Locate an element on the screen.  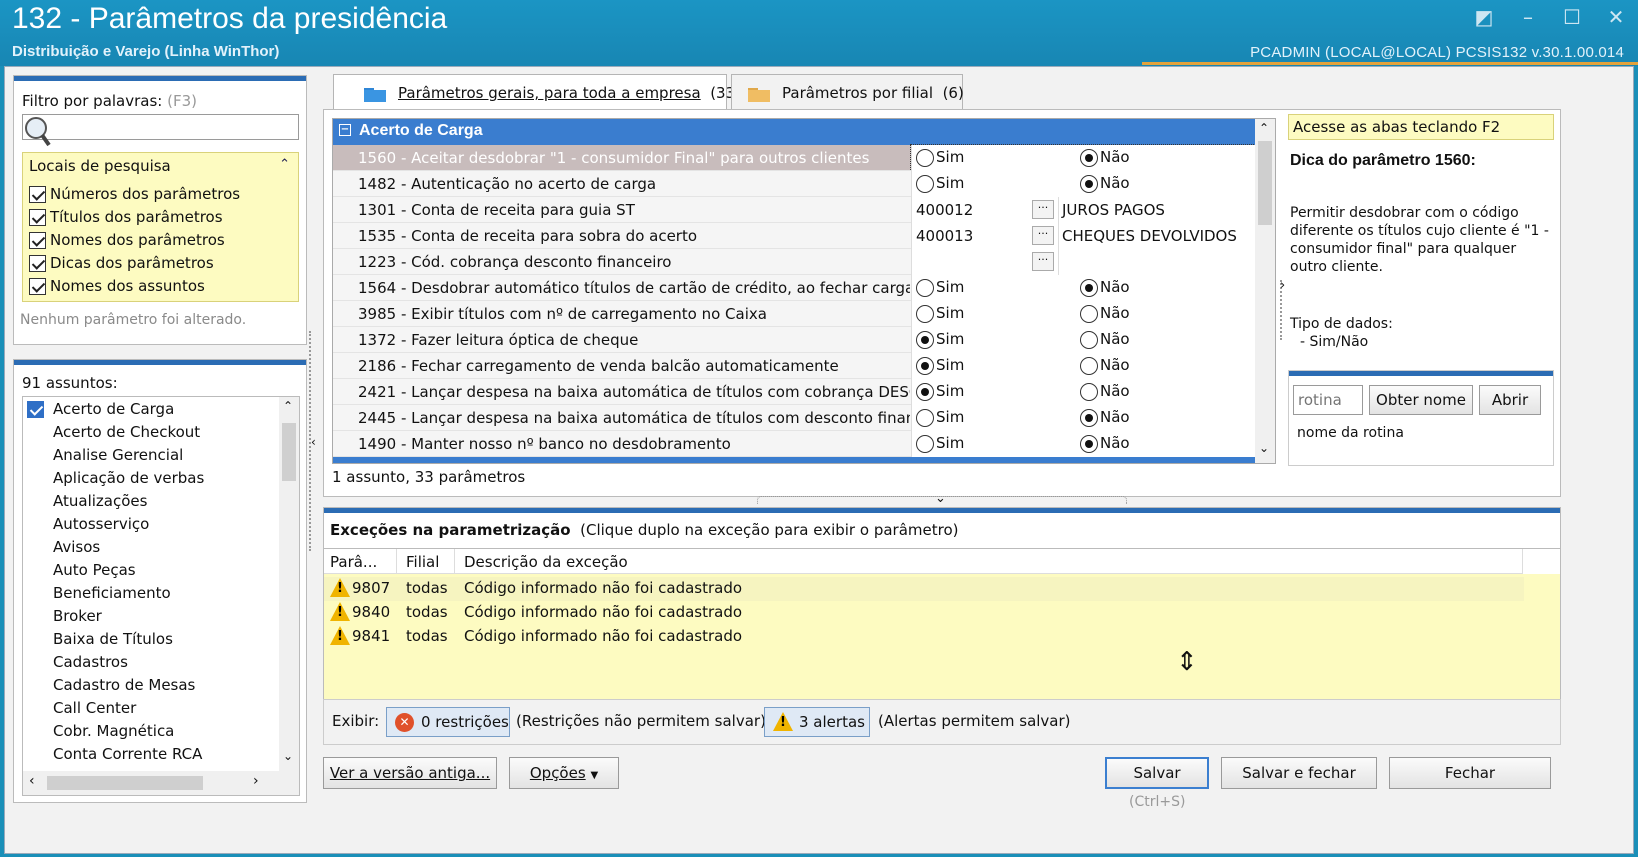
collapse-down-icon: ⌄ is located at coordinates (940, 498).